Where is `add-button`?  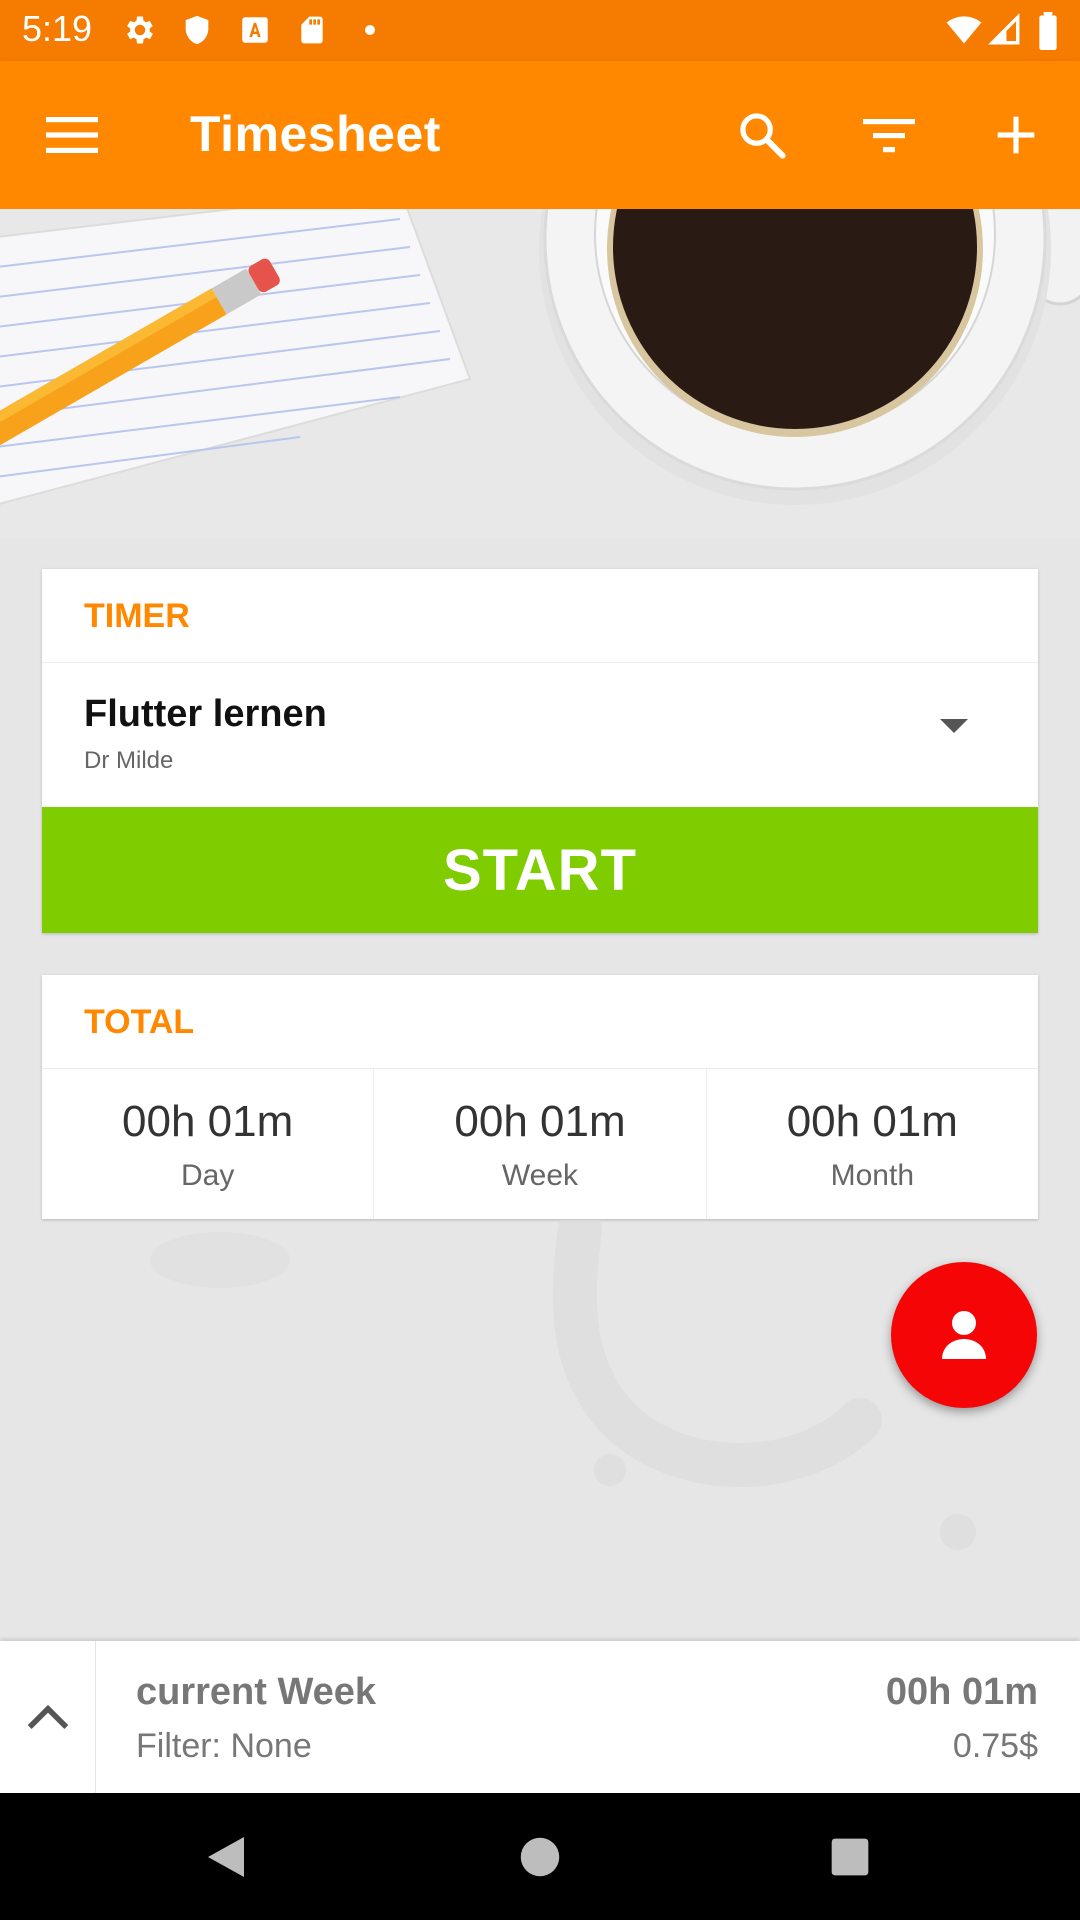
add-button is located at coordinates (1016, 135).